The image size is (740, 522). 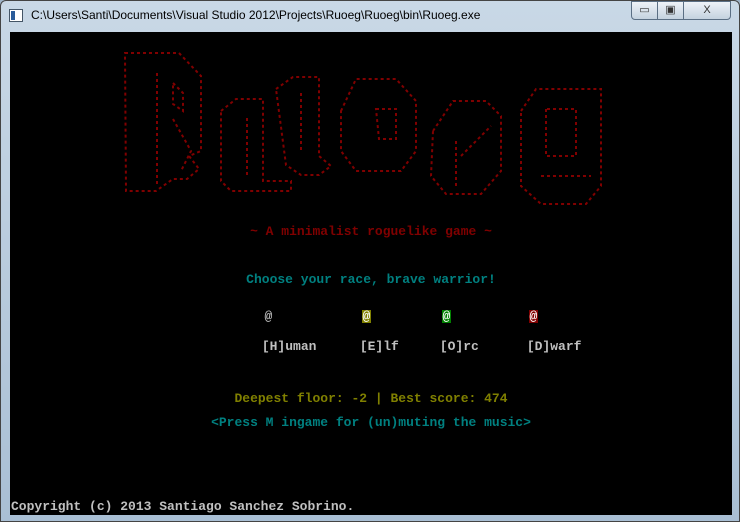 What do you see at coordinates (707, 10) in the screenshot?
I see `close-button: X` at bounding box center [707, 10].